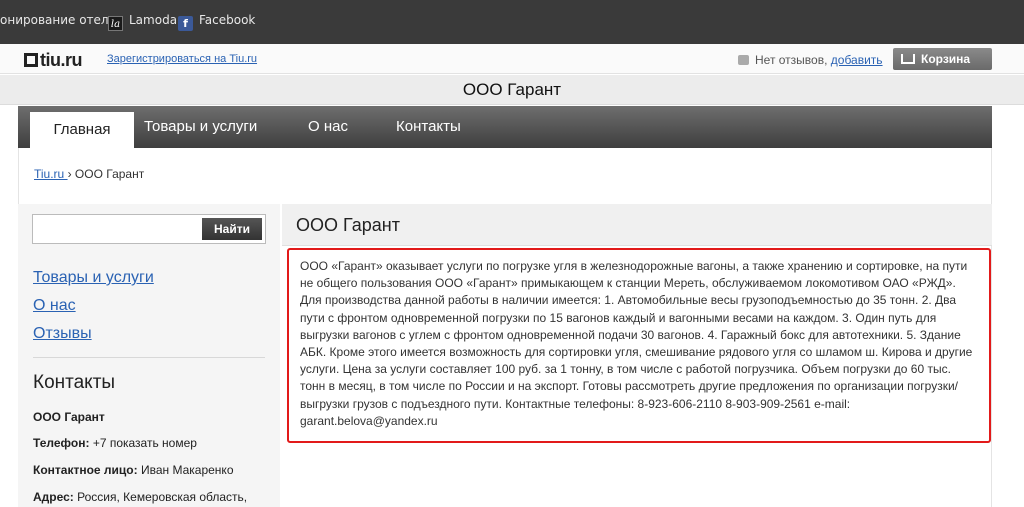 Image resolution: width=1024 pixels, height=507 pixels. I want to click on main-title: ООО Гарант, so click(348, 225).